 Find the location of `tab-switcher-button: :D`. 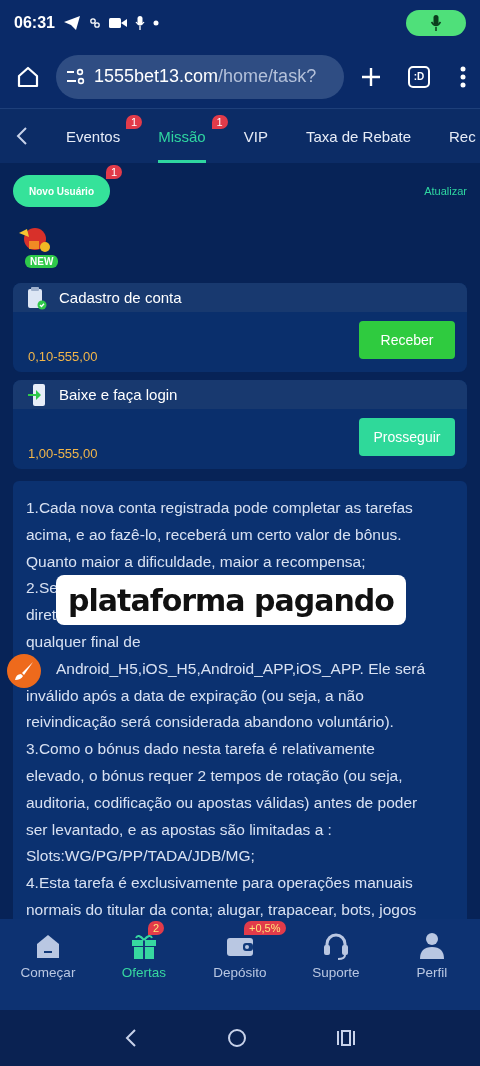

tab-switcher-button: :D is located at coordinates (419, 76).